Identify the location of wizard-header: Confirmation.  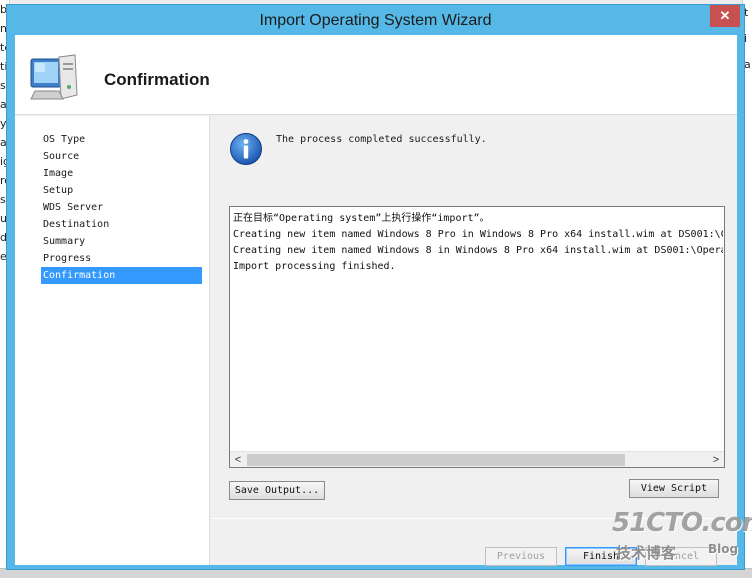
(376, 75).